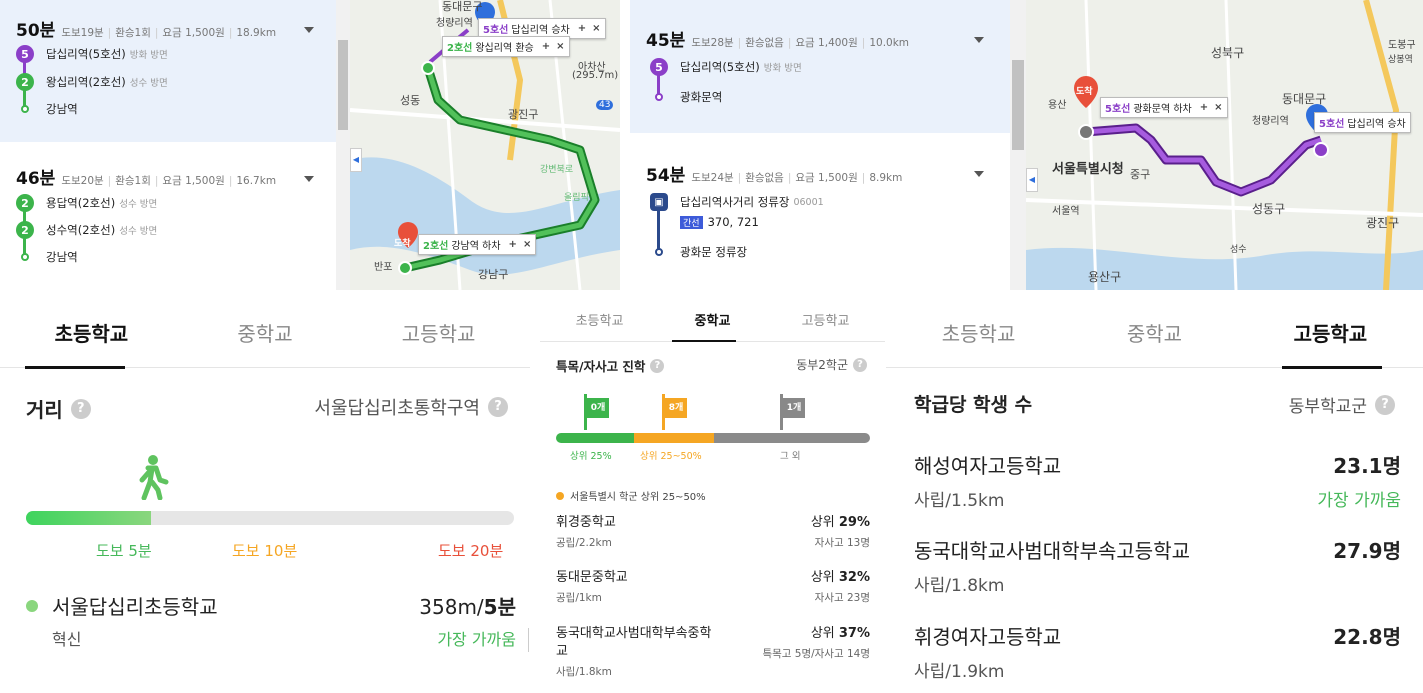 This screenshot has height=693, width=1423. What do you see at coordinates (1157, 653) in the screenshot?
I see `school-row: 휘경여자고등학교 사립/1.9km 22.8명` at bounding box center [1157, 653].